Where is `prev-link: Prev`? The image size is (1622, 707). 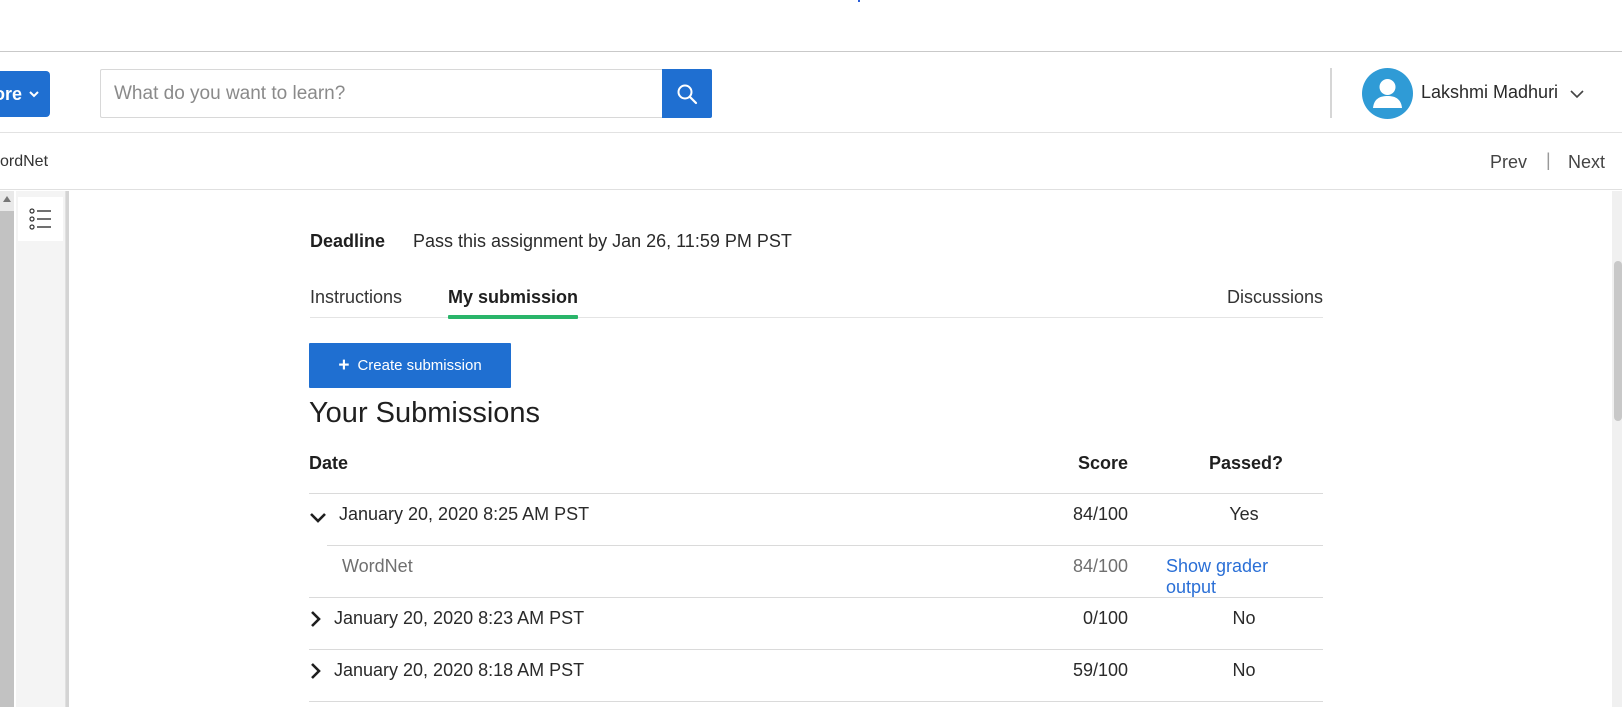
prev-link: Prev is located at coordinates (1508, 162).